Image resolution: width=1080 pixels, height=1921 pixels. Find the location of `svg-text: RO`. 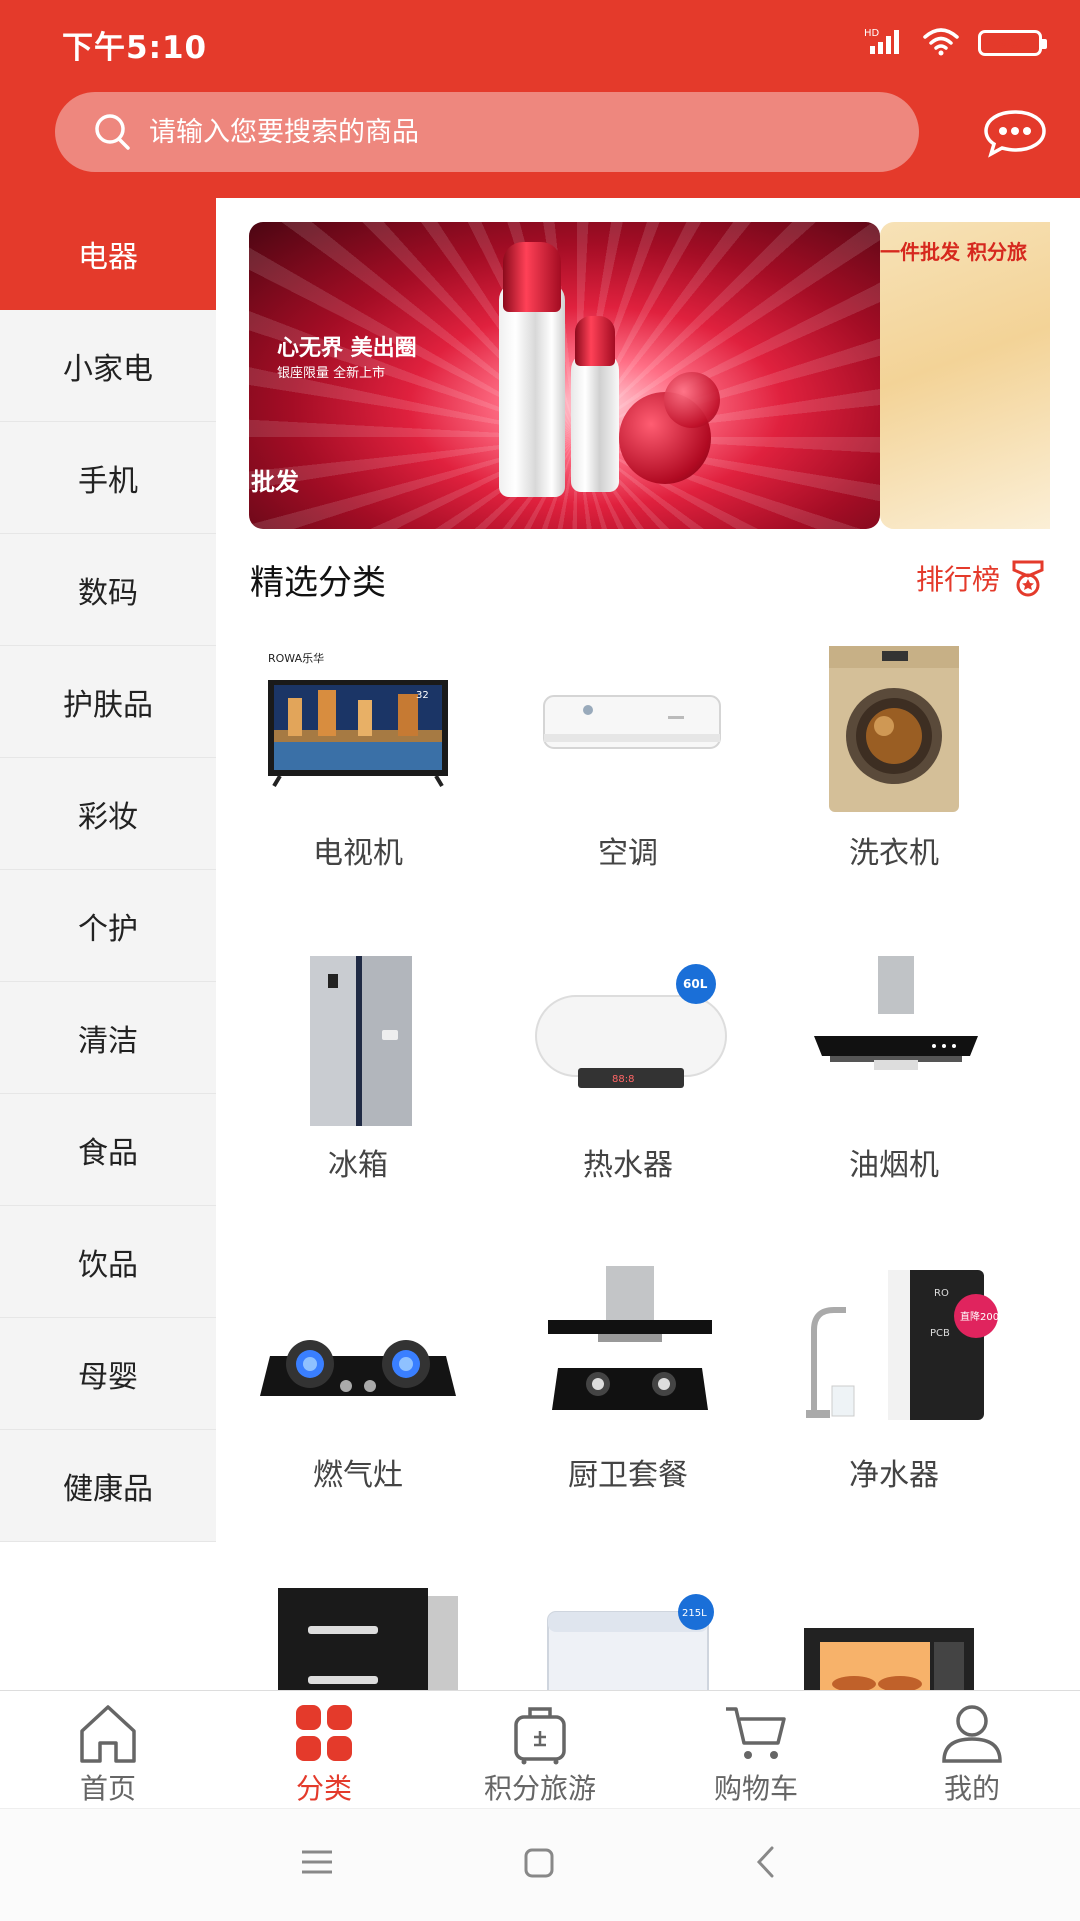

svg-text: RO is located at coordinates (941, 1293).